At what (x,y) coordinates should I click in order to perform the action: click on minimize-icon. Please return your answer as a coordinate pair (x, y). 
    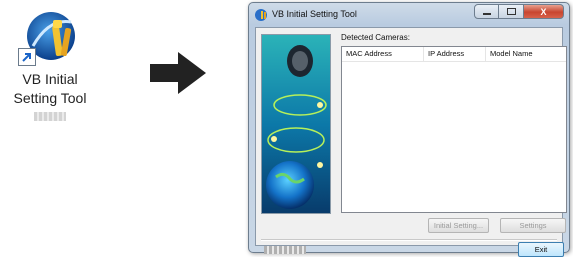
    Looking at the image, I should click on (486, 12).